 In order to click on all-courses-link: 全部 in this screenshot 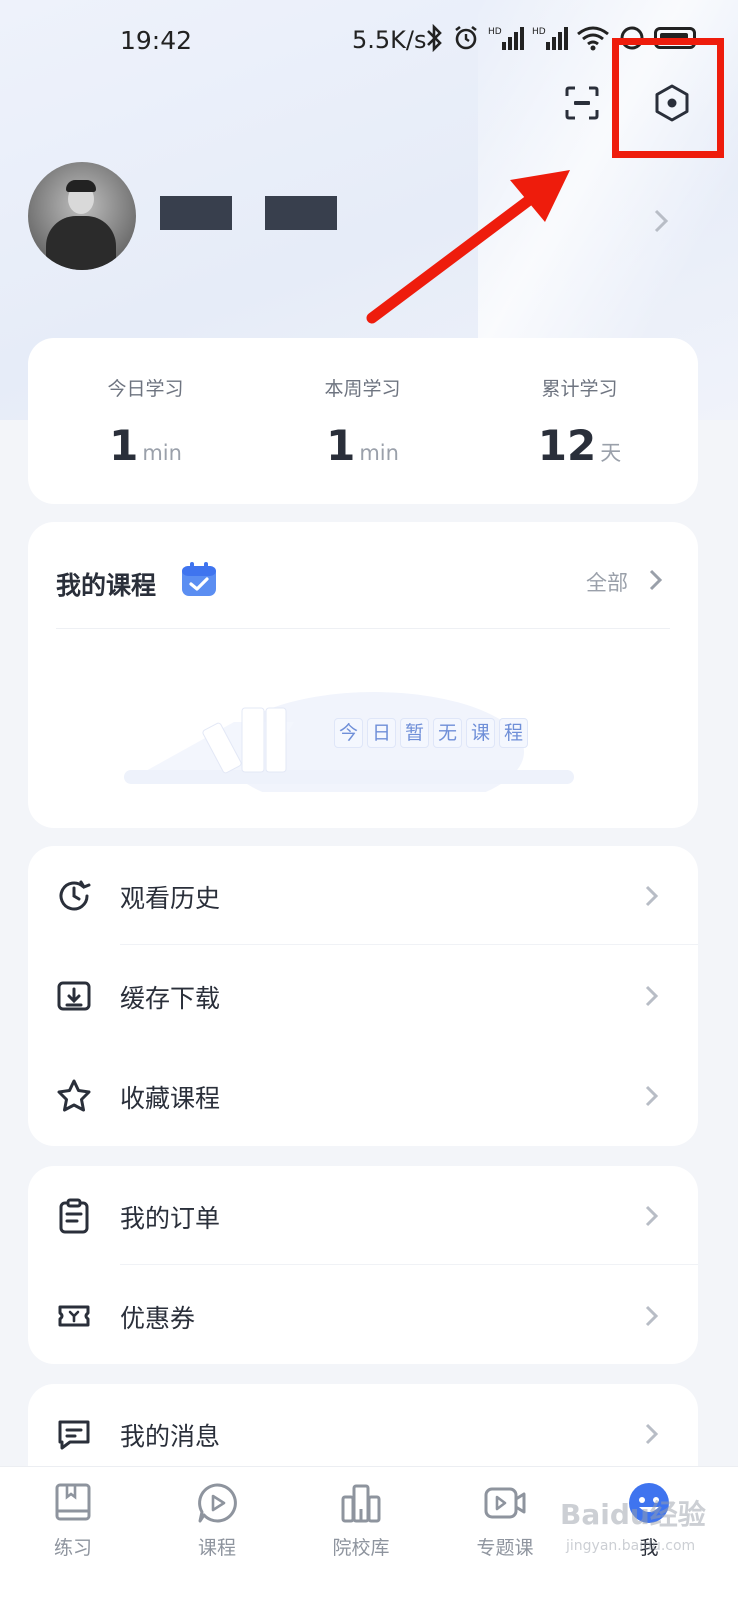, I will do `click(607, 582)`.